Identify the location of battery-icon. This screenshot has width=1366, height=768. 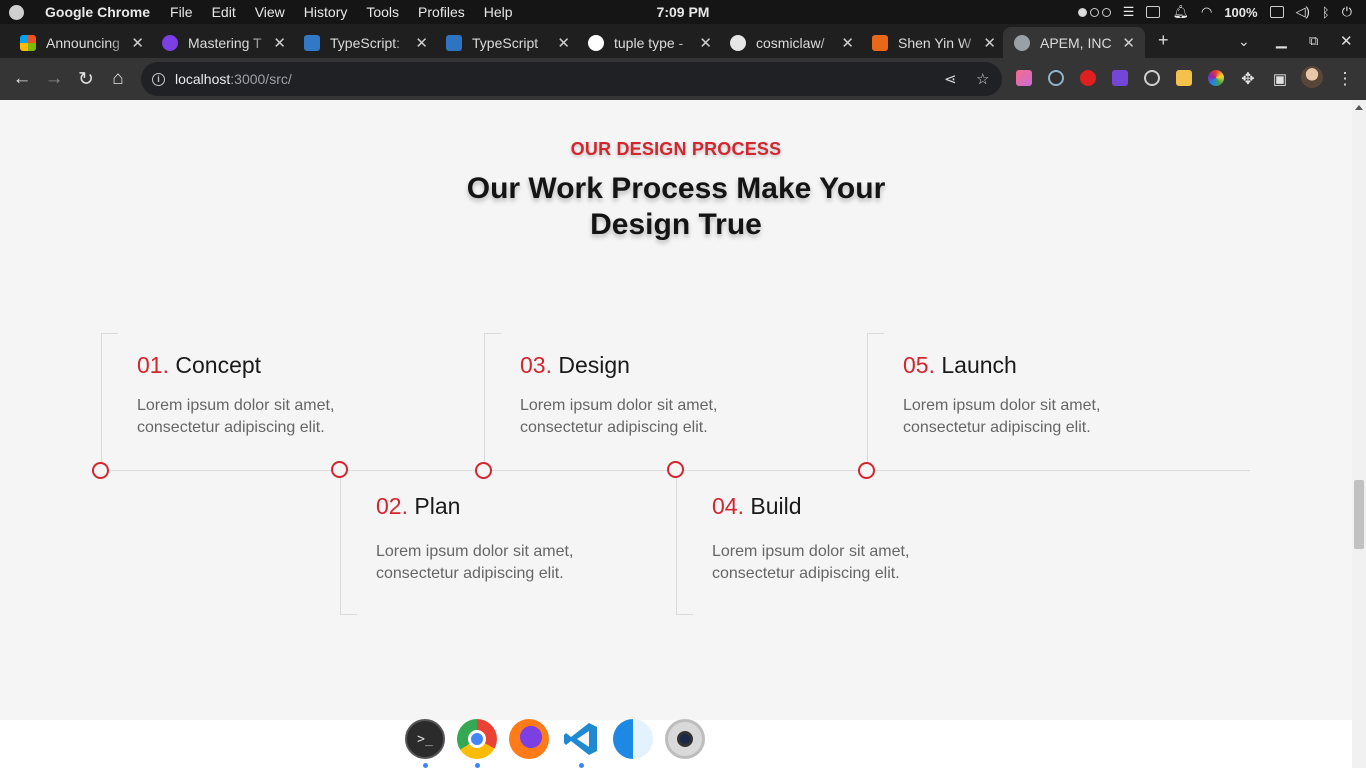
(1276, 12).